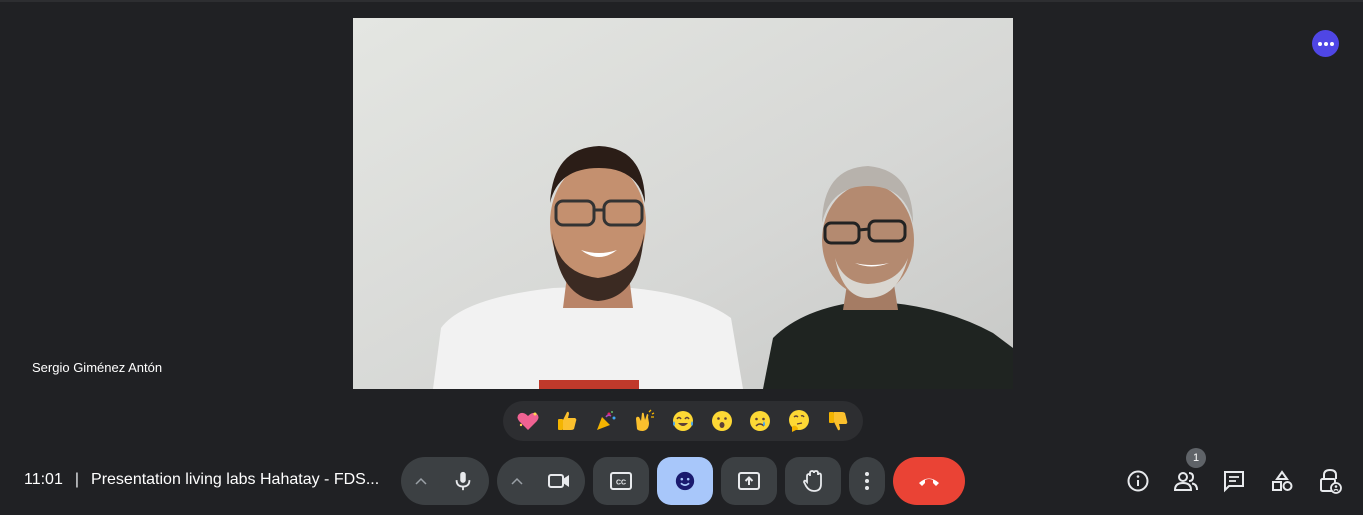 Image resolution: width=1363 pixels, height=515 pixels. I want to click on raise-hand-button, so click(813, 481).